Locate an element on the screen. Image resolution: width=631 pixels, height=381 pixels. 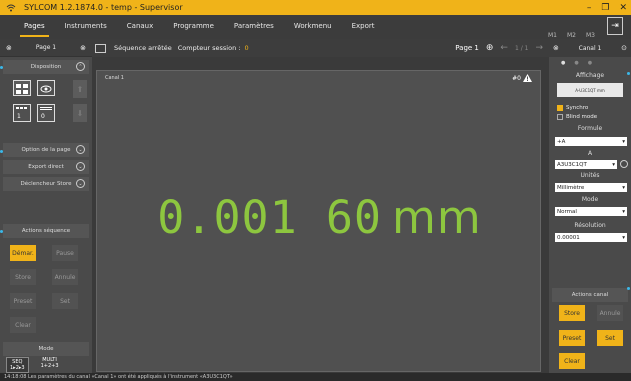
move-down-icon: ⬇ is located at coordinates (80, 113).